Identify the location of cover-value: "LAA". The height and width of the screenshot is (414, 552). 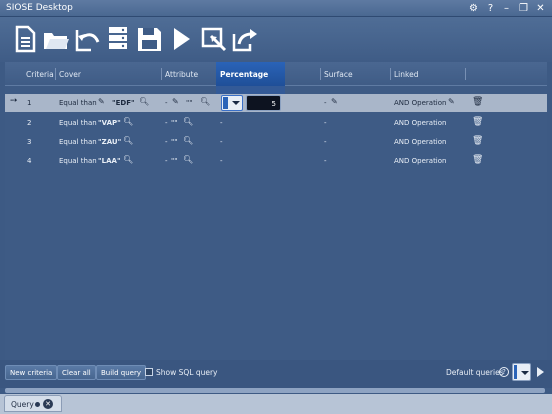
(109, 161).